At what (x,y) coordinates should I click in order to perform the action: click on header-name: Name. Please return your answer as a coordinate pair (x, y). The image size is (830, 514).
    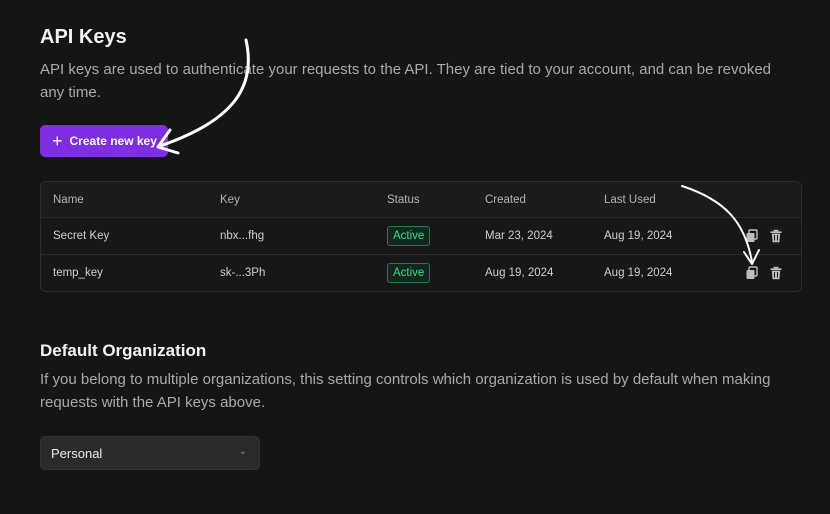
    Looking at the image, I should click on (68, 199).